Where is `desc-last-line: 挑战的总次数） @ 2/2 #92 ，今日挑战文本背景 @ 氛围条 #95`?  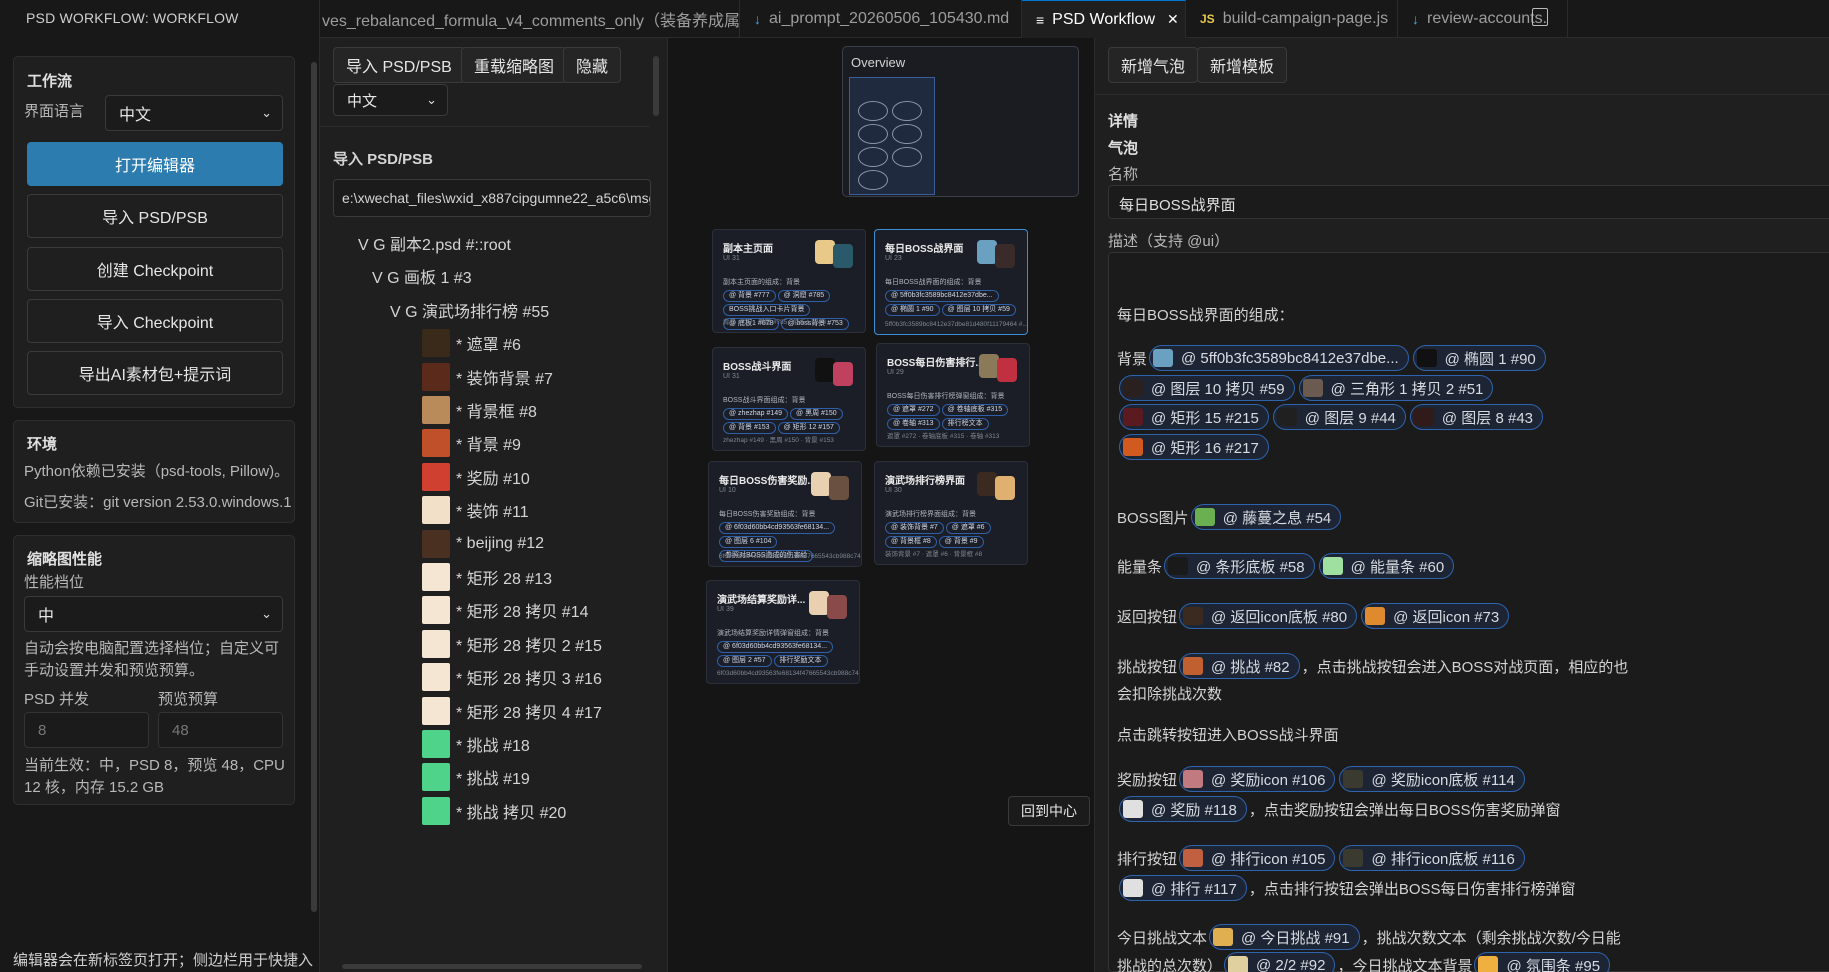 desc-last-line: 挑战的总次数） @ 2/2 #92 ，今日挑战文本背景 @ 氛围条 #95 is located at coordinates (1364, 962).